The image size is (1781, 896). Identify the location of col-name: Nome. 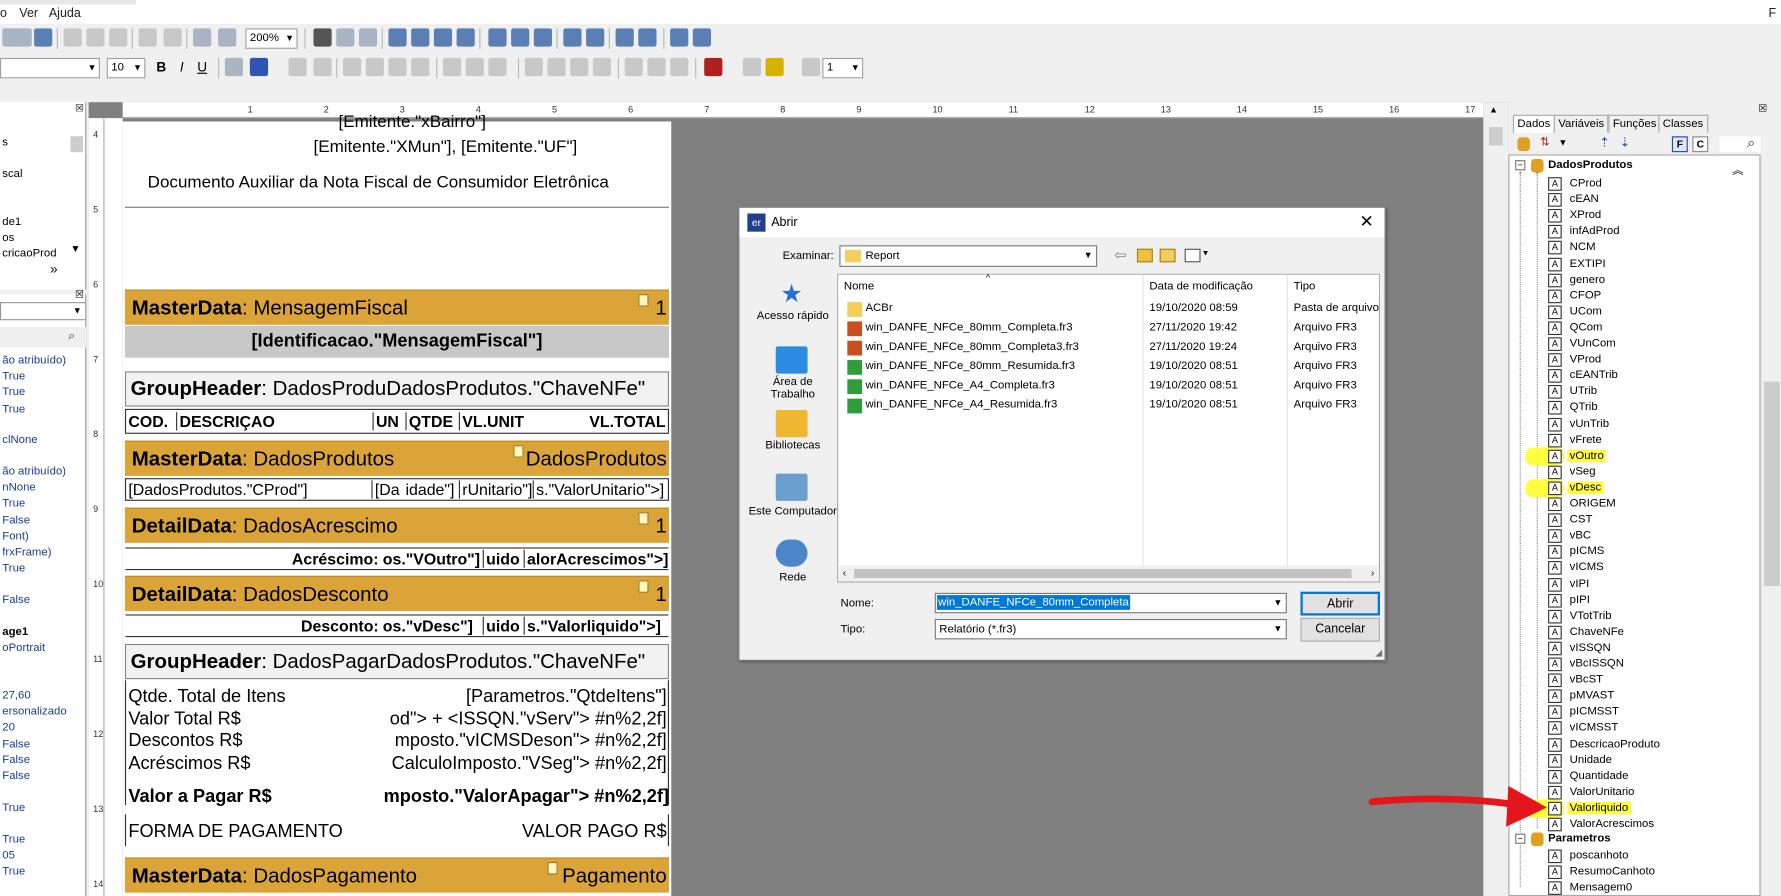
(859, 287).